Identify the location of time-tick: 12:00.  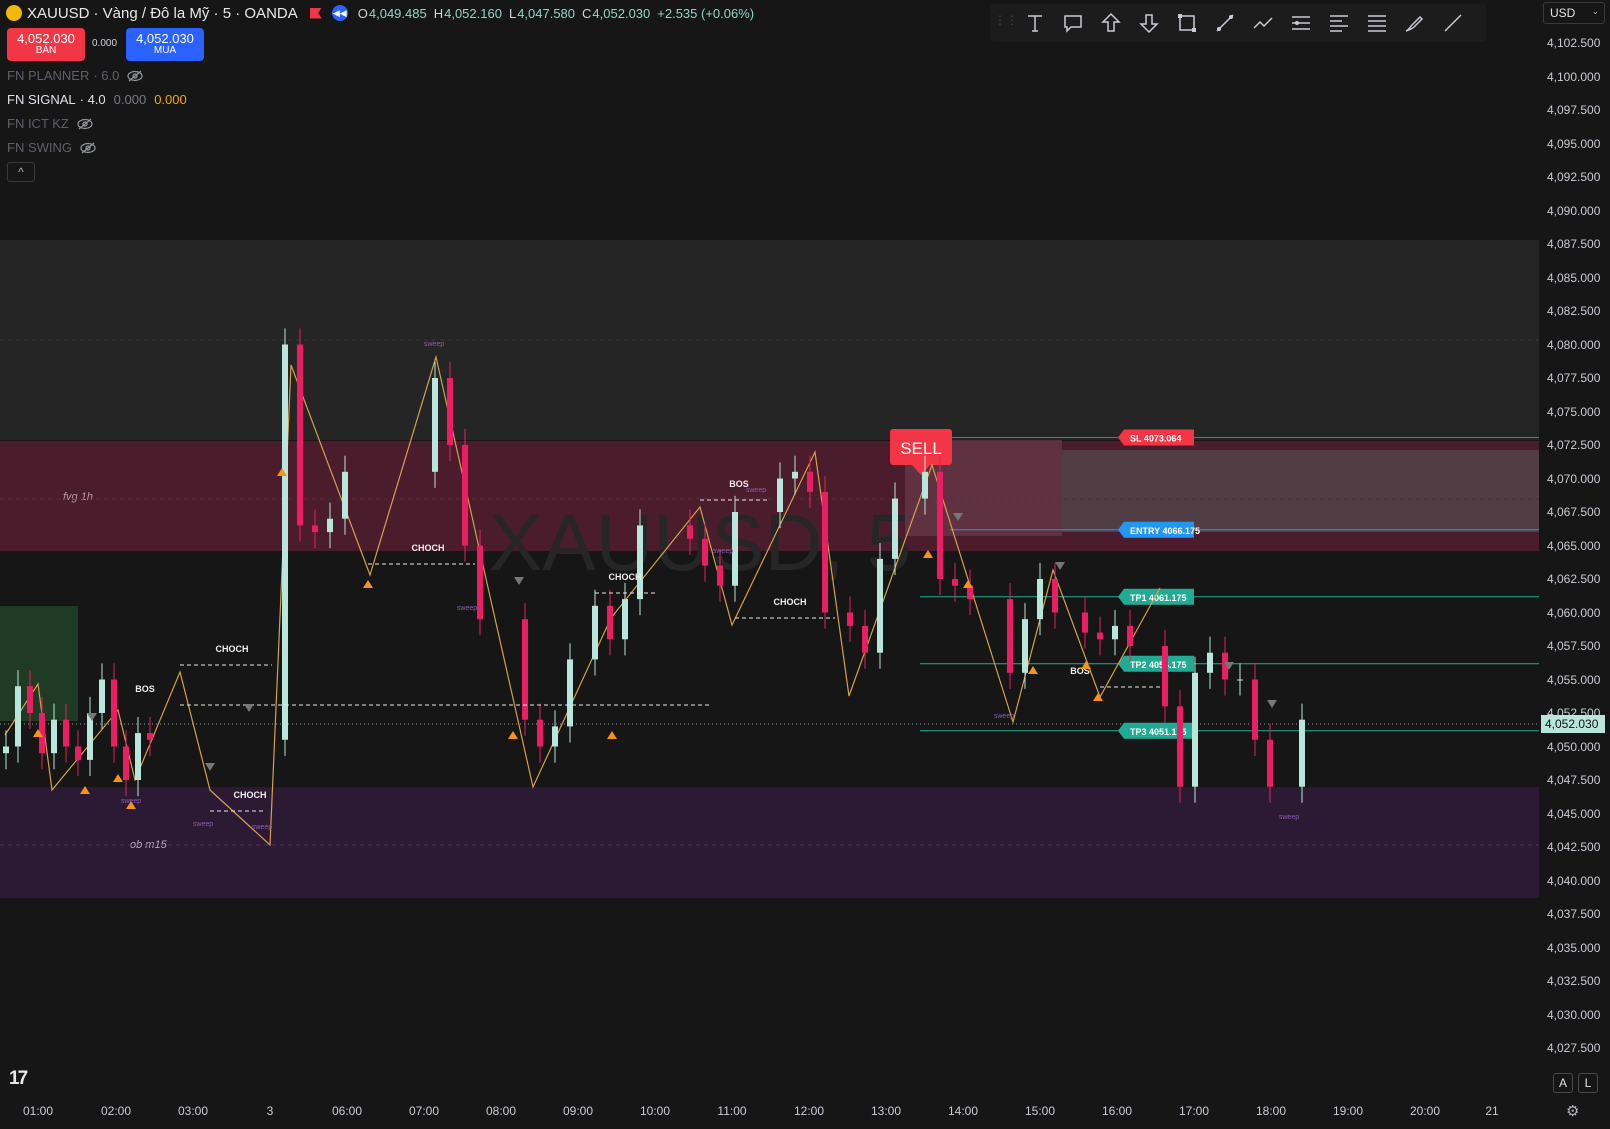
(809, 1111).